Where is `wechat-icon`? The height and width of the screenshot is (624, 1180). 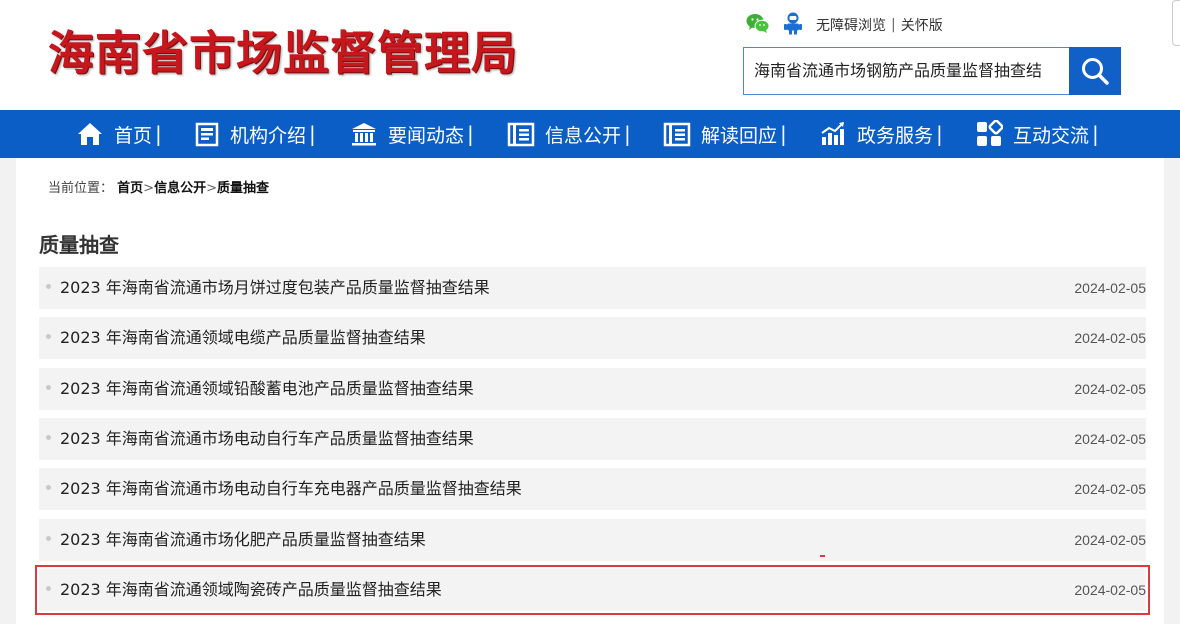 wechat-icon is located at coordinates (758, 25).